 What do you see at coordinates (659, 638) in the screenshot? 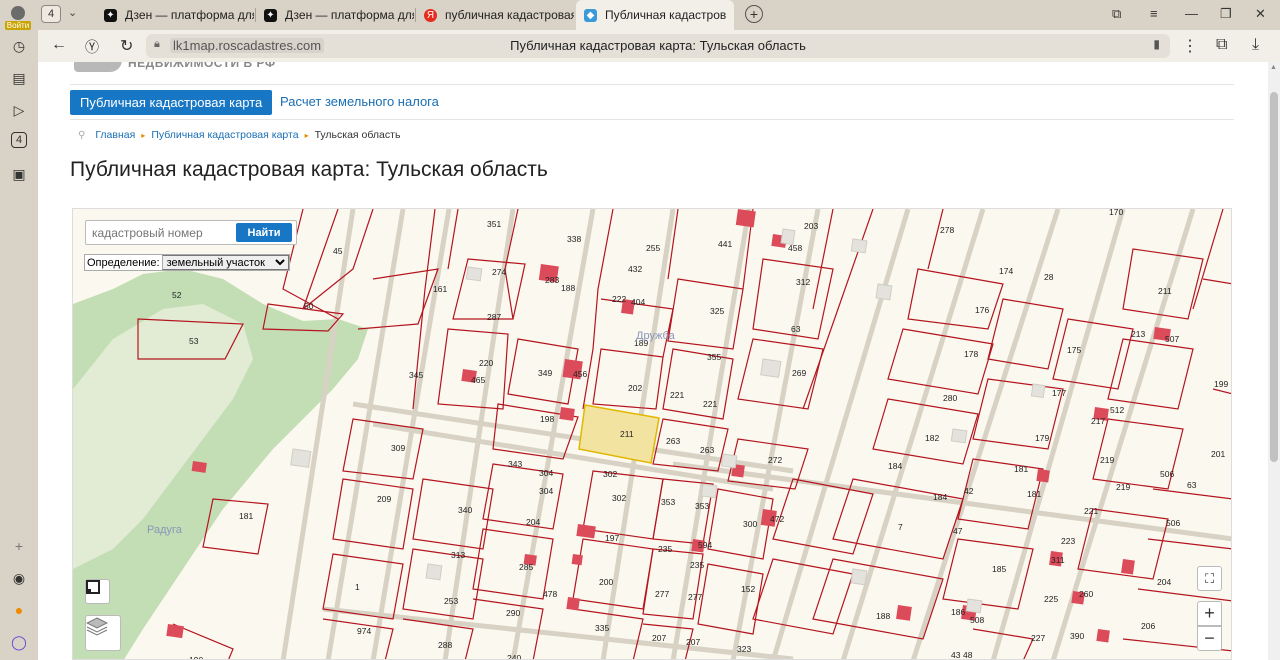
I see `parcel-number-label: 207` at bounding box center [659, 638].